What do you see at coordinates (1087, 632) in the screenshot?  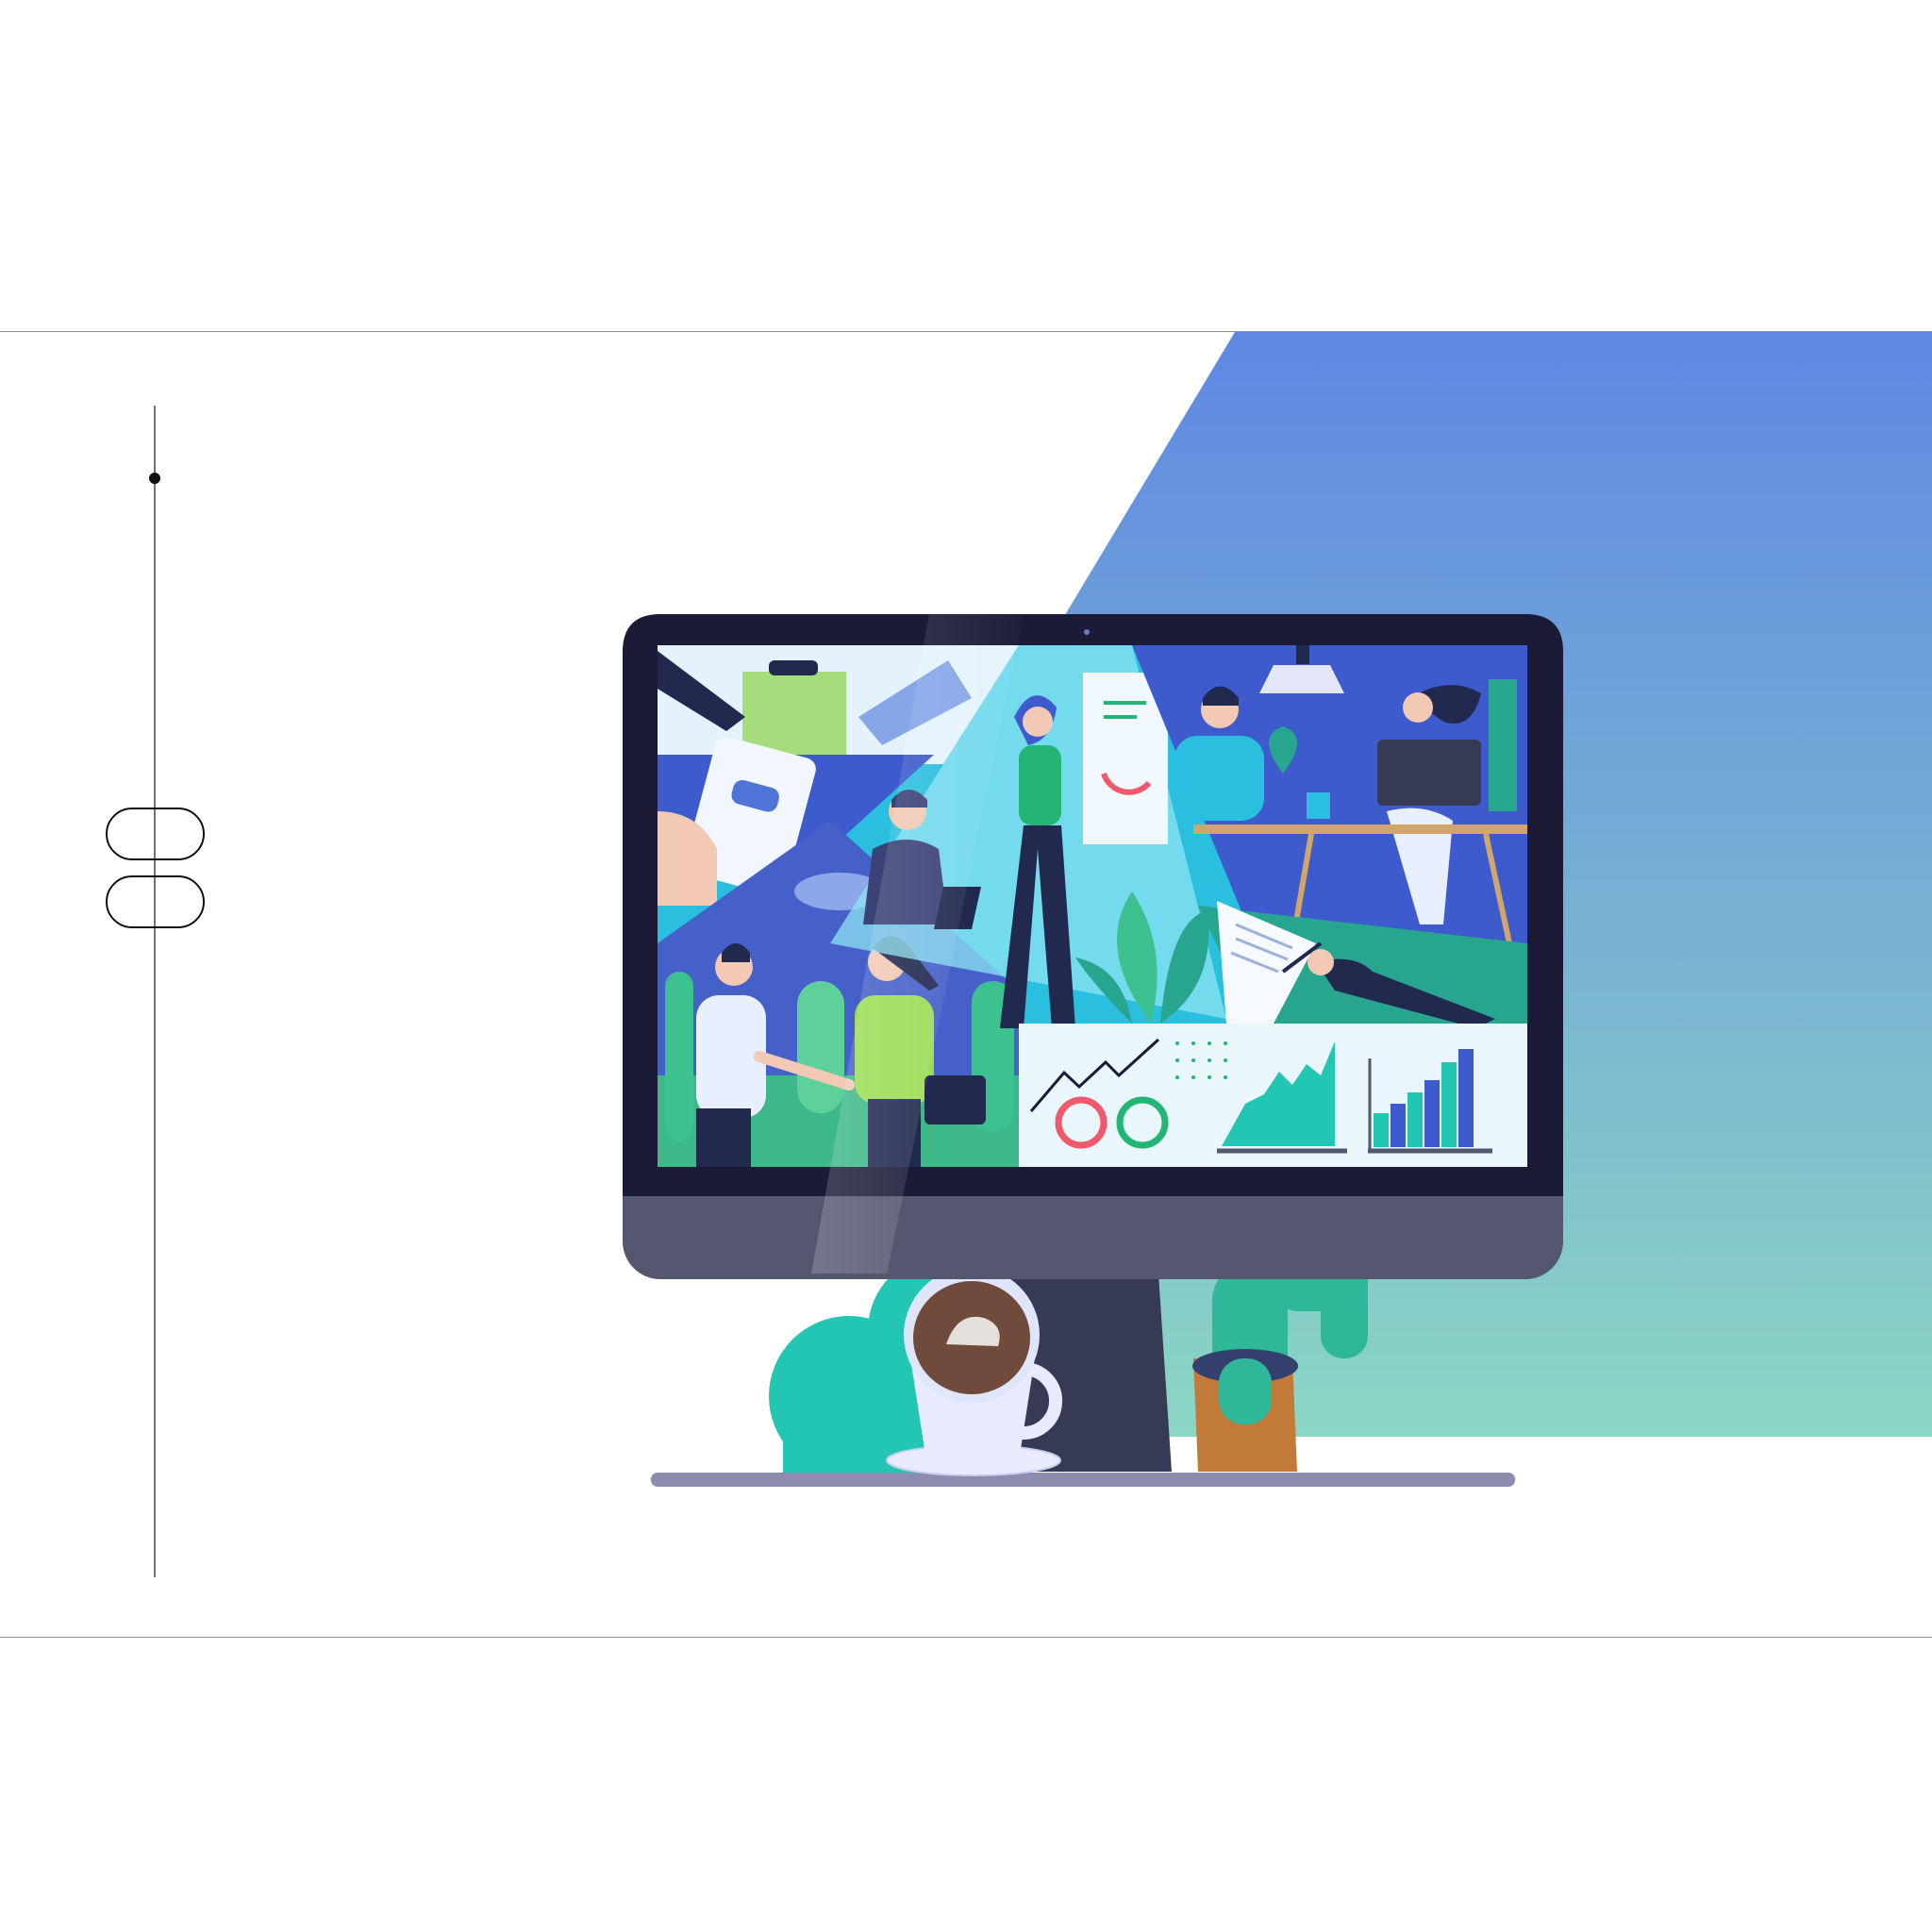 I see `webcam-icon` at bounding box center [1087, 632].